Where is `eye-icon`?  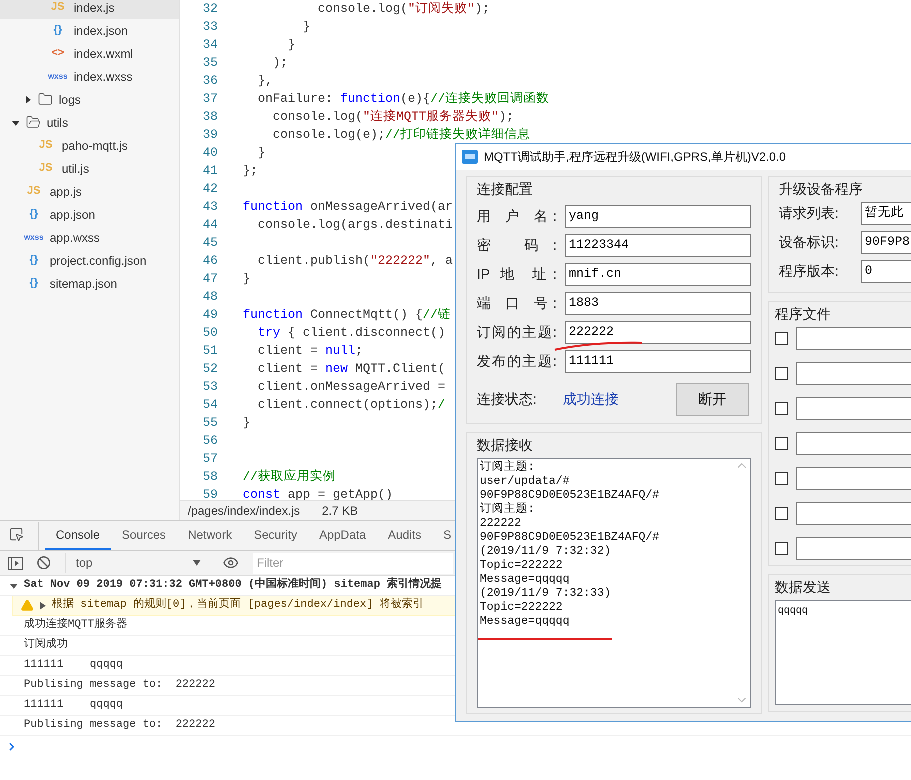
eye-icon is located at coordinates (231, 563).